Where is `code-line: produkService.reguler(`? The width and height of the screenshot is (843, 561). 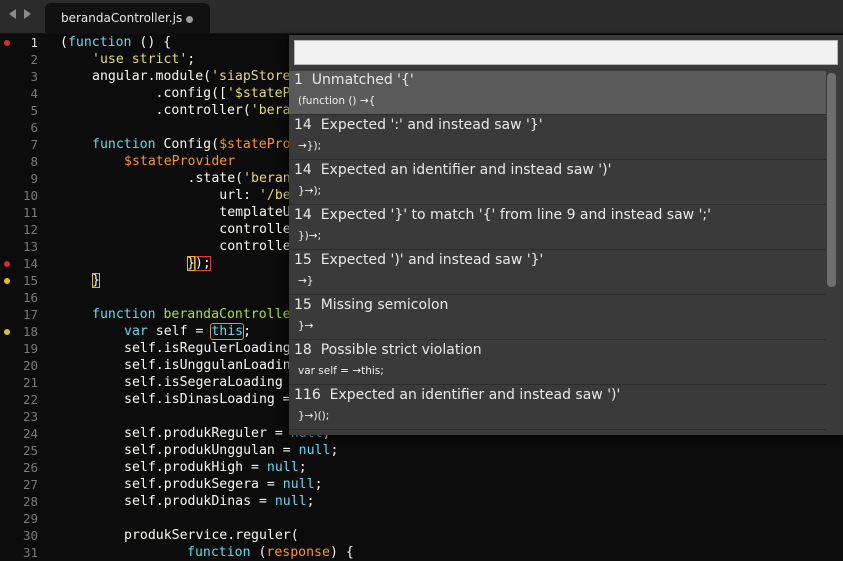
code-line: produkService.reguler( is located at coordinates (211, 535).